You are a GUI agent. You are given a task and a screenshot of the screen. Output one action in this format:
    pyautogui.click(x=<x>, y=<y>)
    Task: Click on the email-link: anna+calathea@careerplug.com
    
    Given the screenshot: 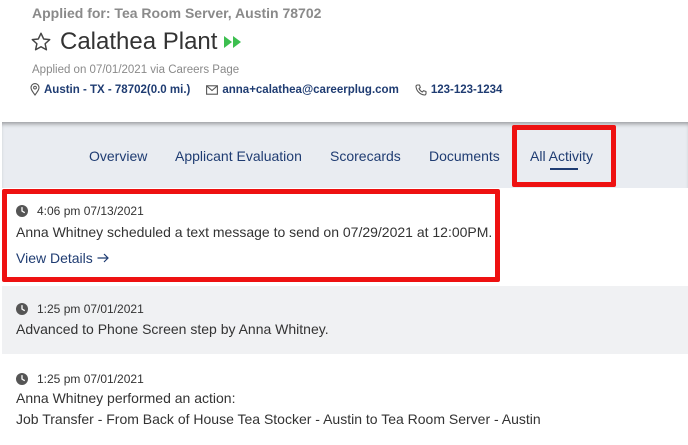 What is the action you would take?
    pyautogui.click(x=310, y=90)
    